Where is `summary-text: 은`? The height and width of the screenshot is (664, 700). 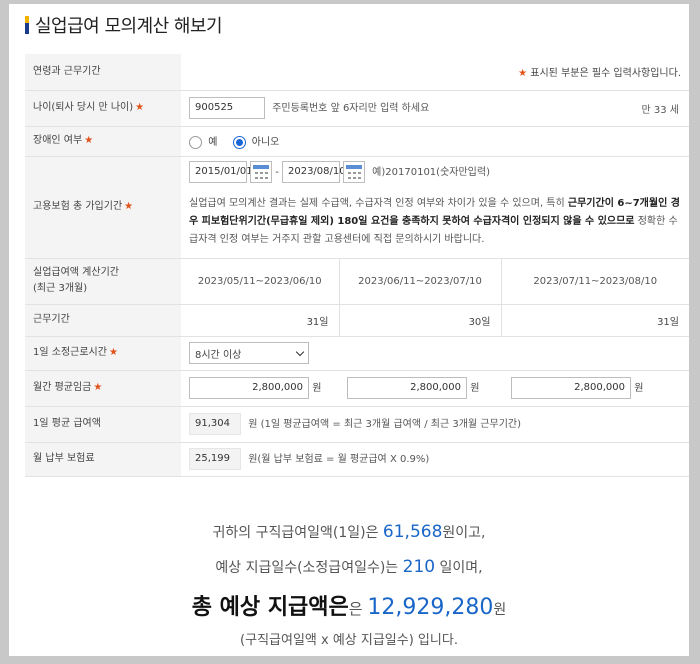 summary-text: 은 is located at coordinates (358, 609).